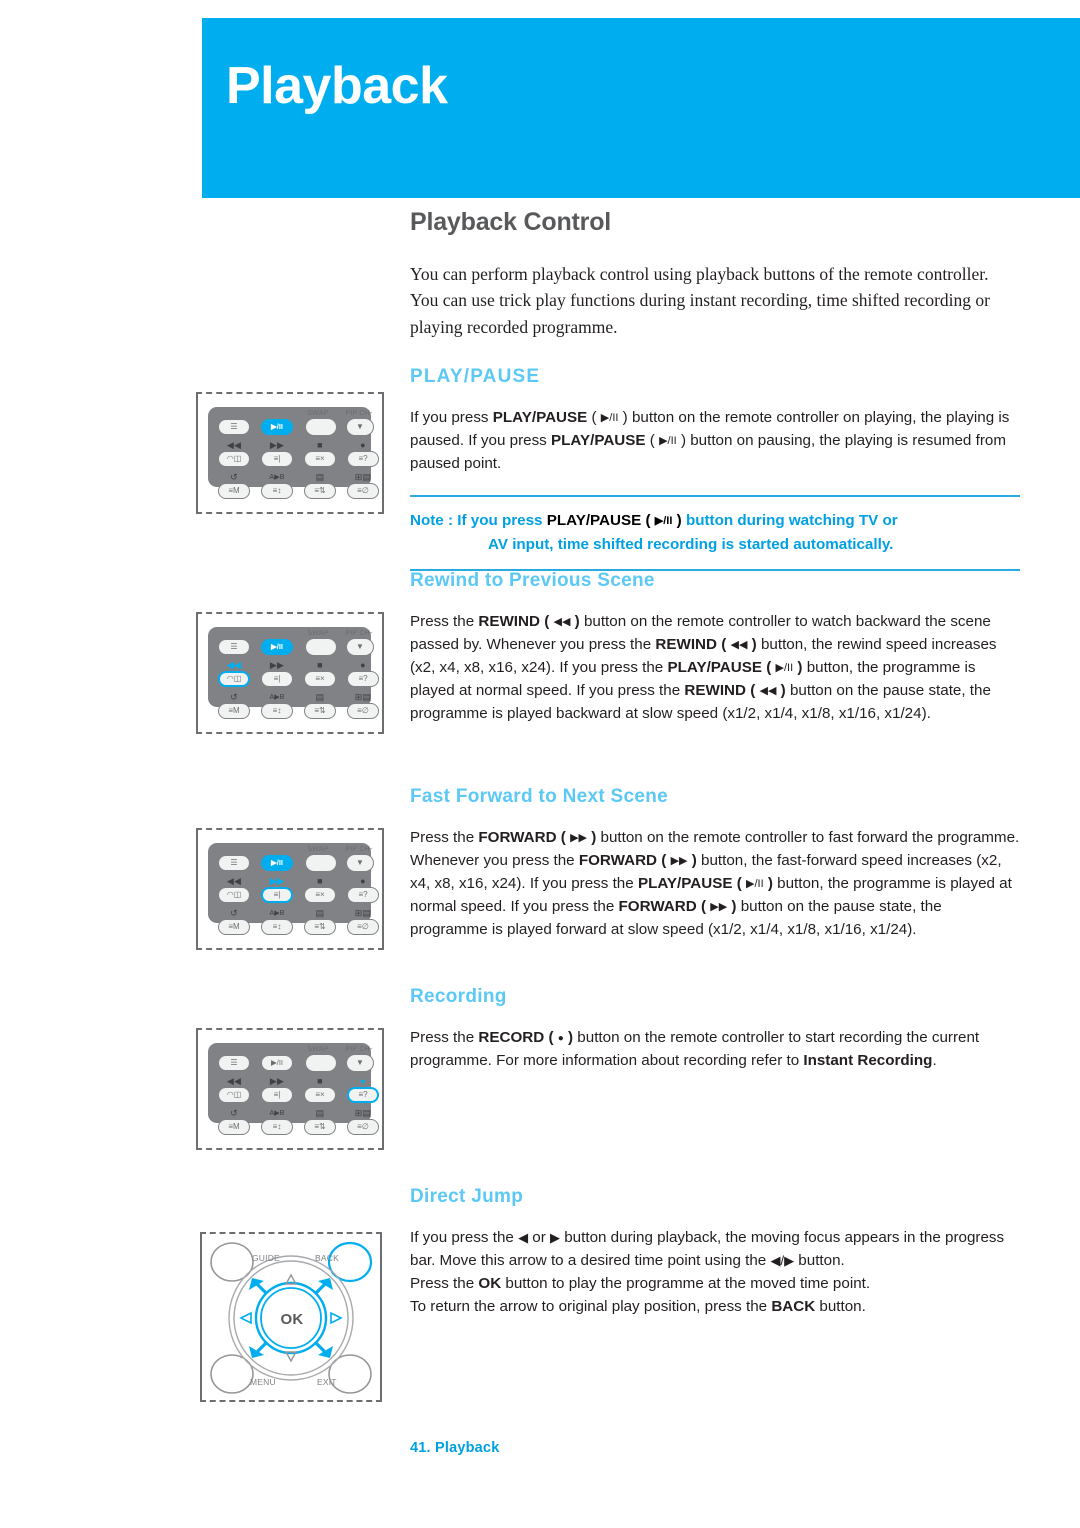 The image size is (1080, 1528). Describe the element at coordinates (686, 645) in the screenshot. I see `rw-b2: REWIND` at that location.